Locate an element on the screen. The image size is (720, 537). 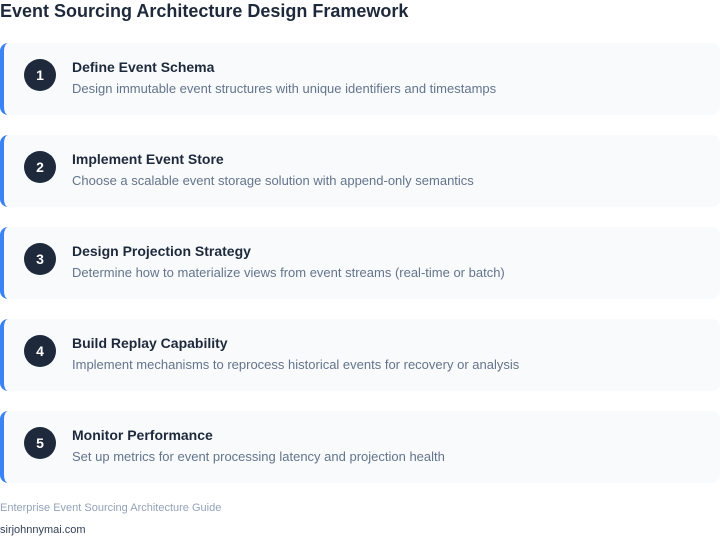
step-number-badge: 2 is located at coordinates (40, 167).